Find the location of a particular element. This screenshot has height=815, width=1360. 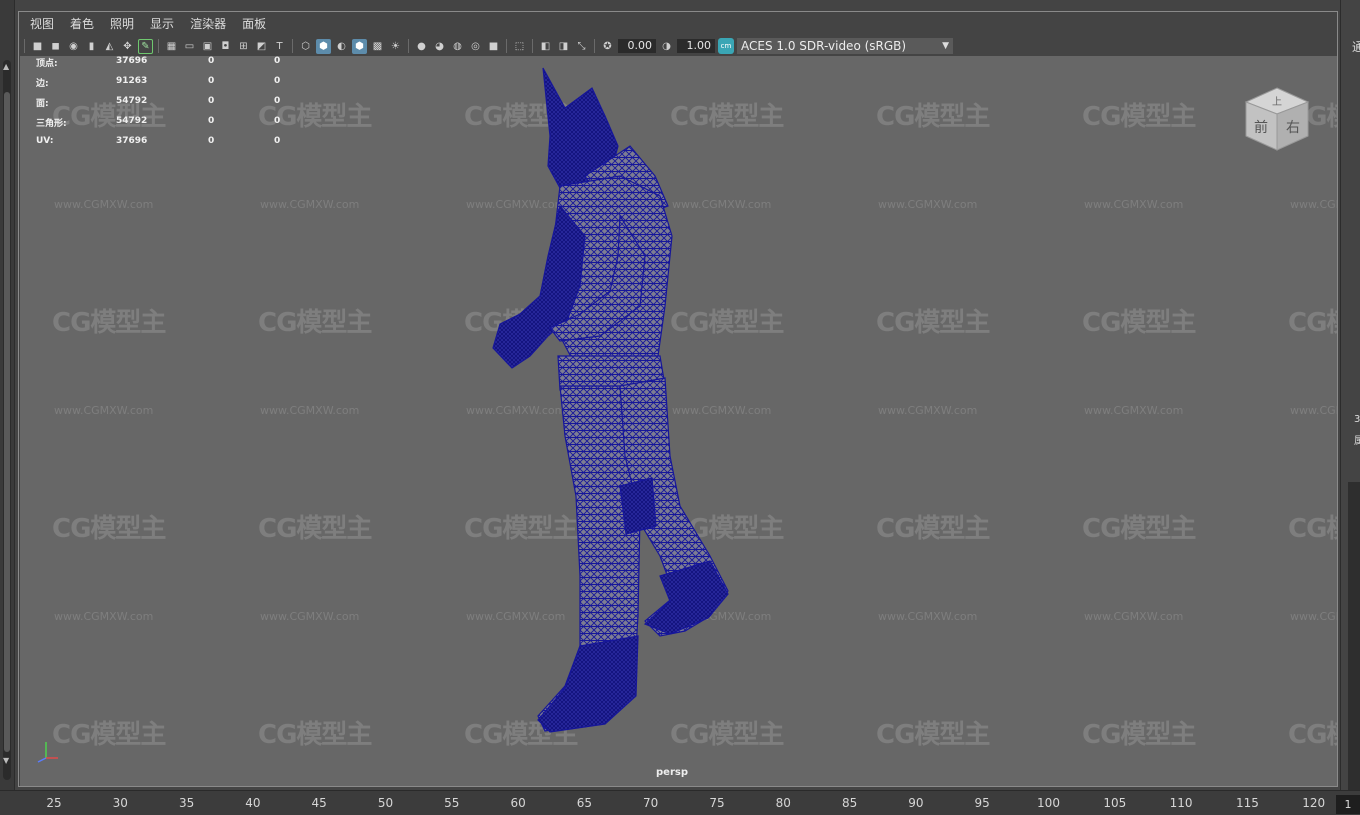

use-lights-icon: ☀ is located at coordinates (395, 46).